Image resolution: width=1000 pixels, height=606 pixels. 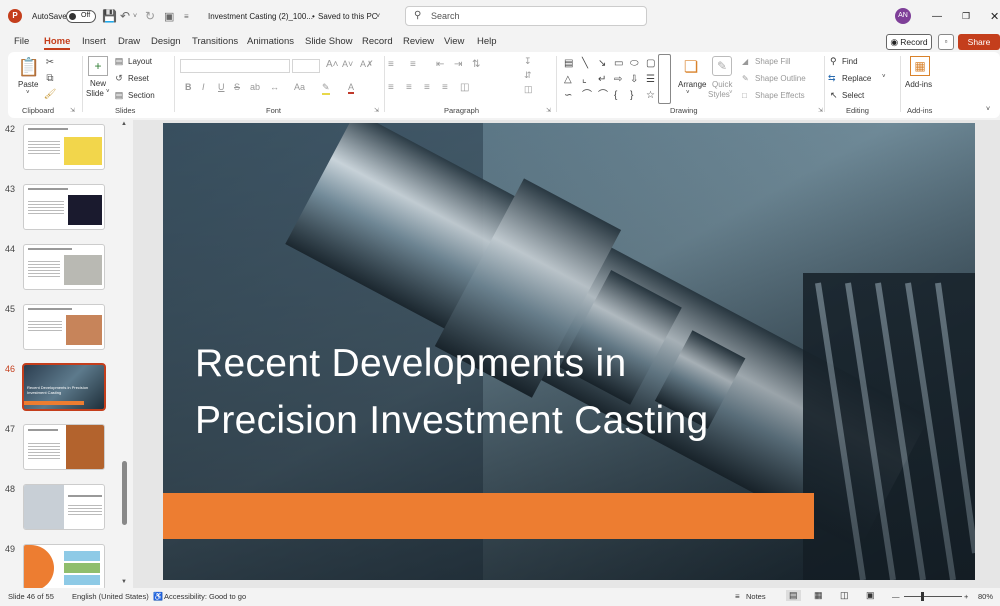 What do you see at coordinates (347, 64) in the screenshot?
I see `shrink-font-icon: A˅` at bounding box center [347, 64].